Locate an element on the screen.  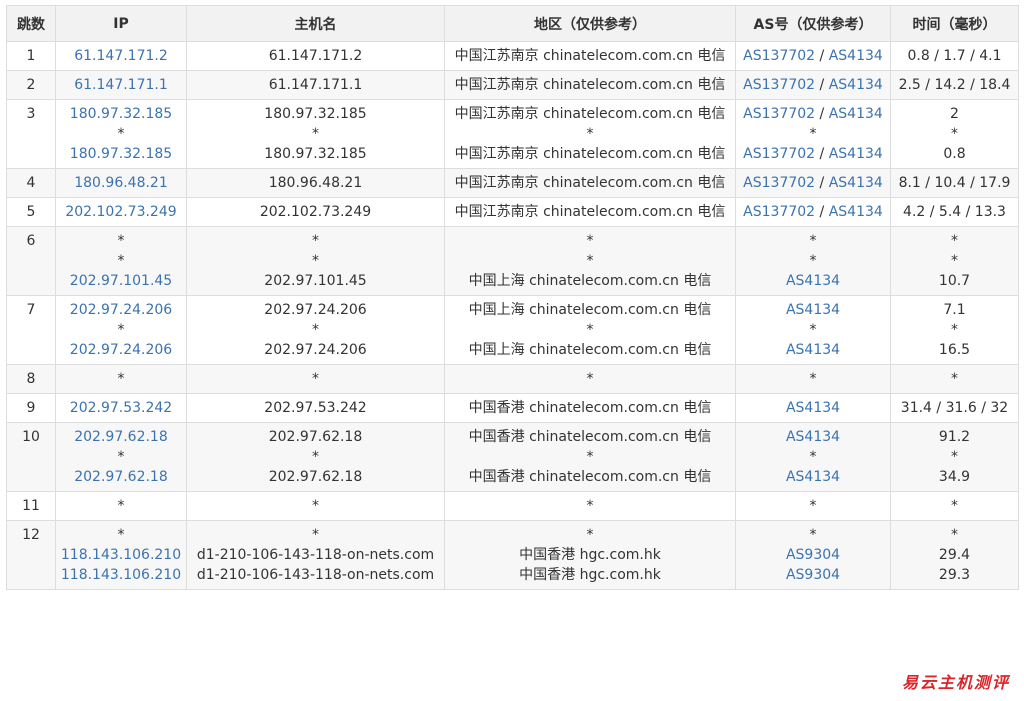
hop-cell: 9 is located at coordinates (31, 408).